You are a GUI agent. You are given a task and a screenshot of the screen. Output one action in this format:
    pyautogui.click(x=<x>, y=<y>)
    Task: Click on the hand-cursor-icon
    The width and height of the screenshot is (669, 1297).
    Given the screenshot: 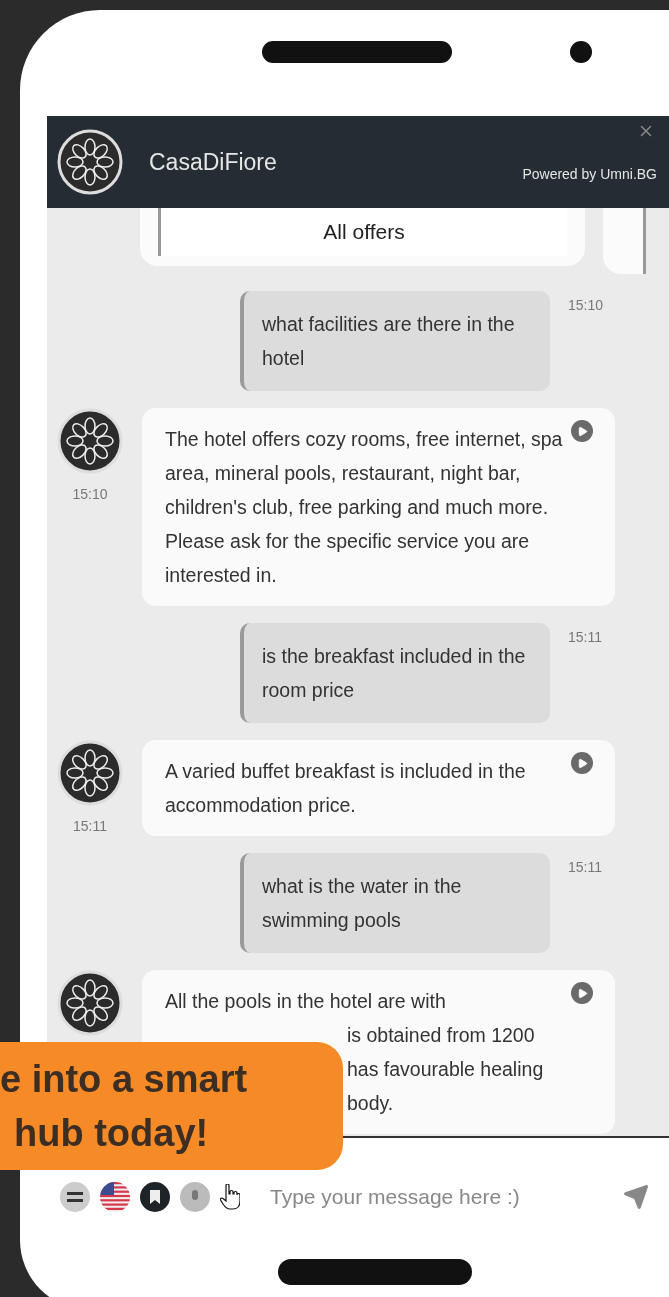 What is the action you would take?
    pyautogui.click(x=230, y=1197)
    